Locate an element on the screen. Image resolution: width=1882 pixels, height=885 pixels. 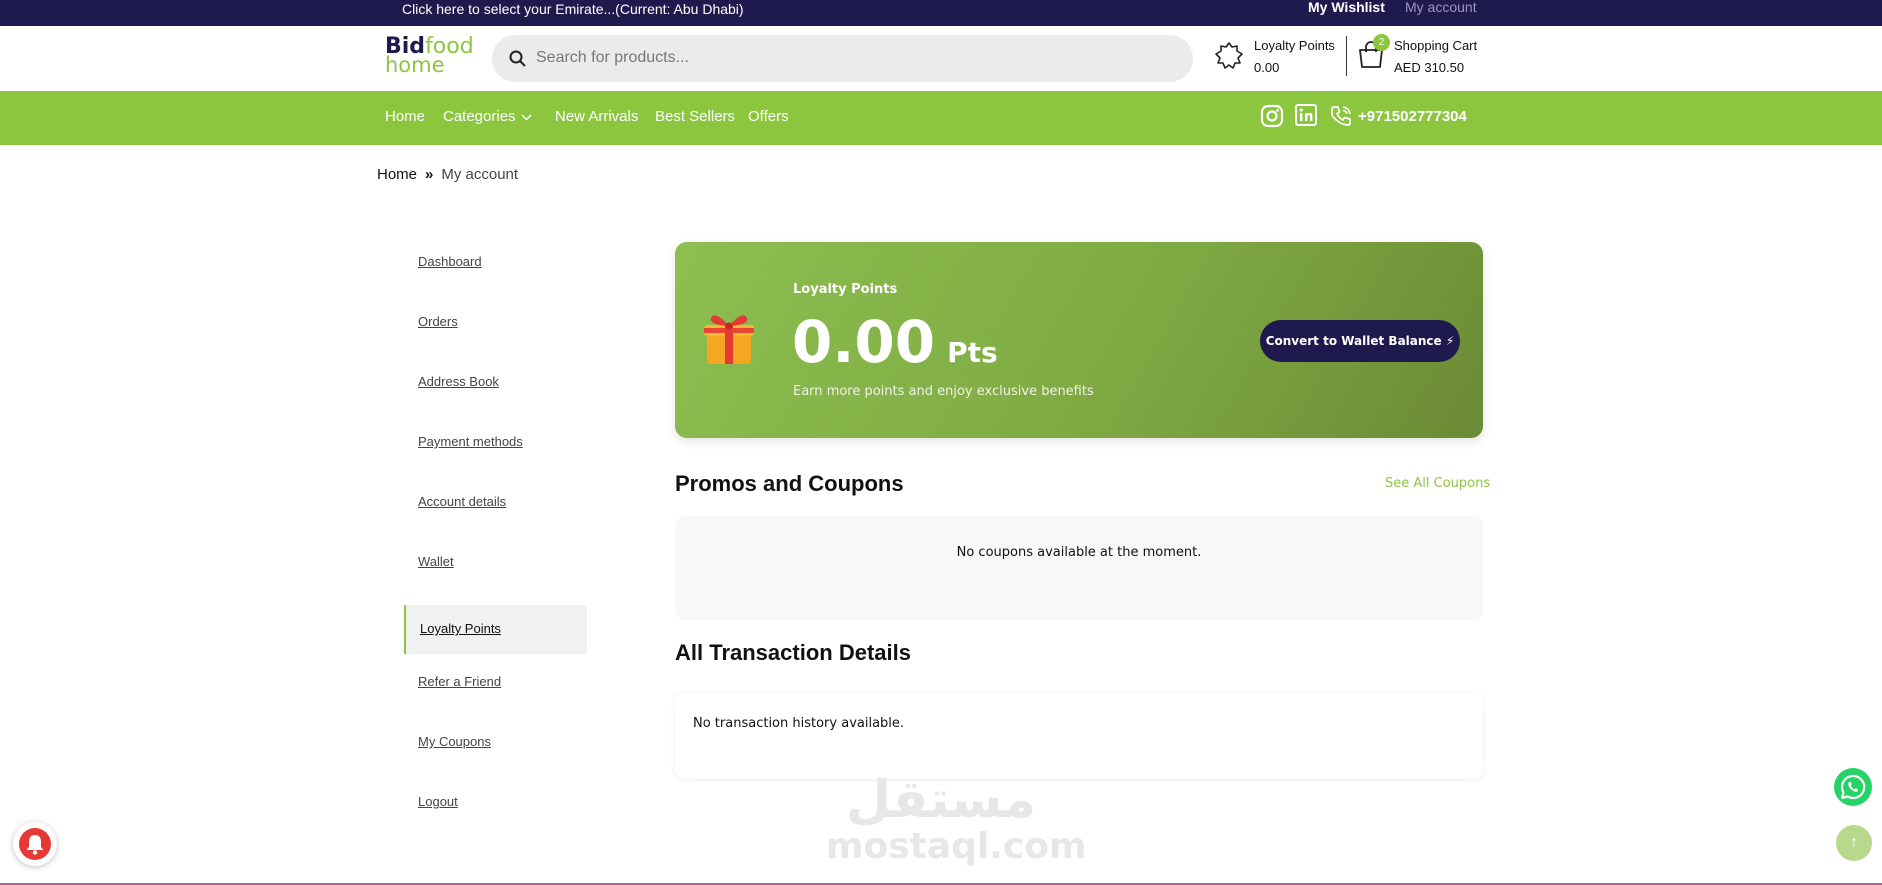
sidebar-item-dashboard: Dashboard is located at coordinates (495, 270).